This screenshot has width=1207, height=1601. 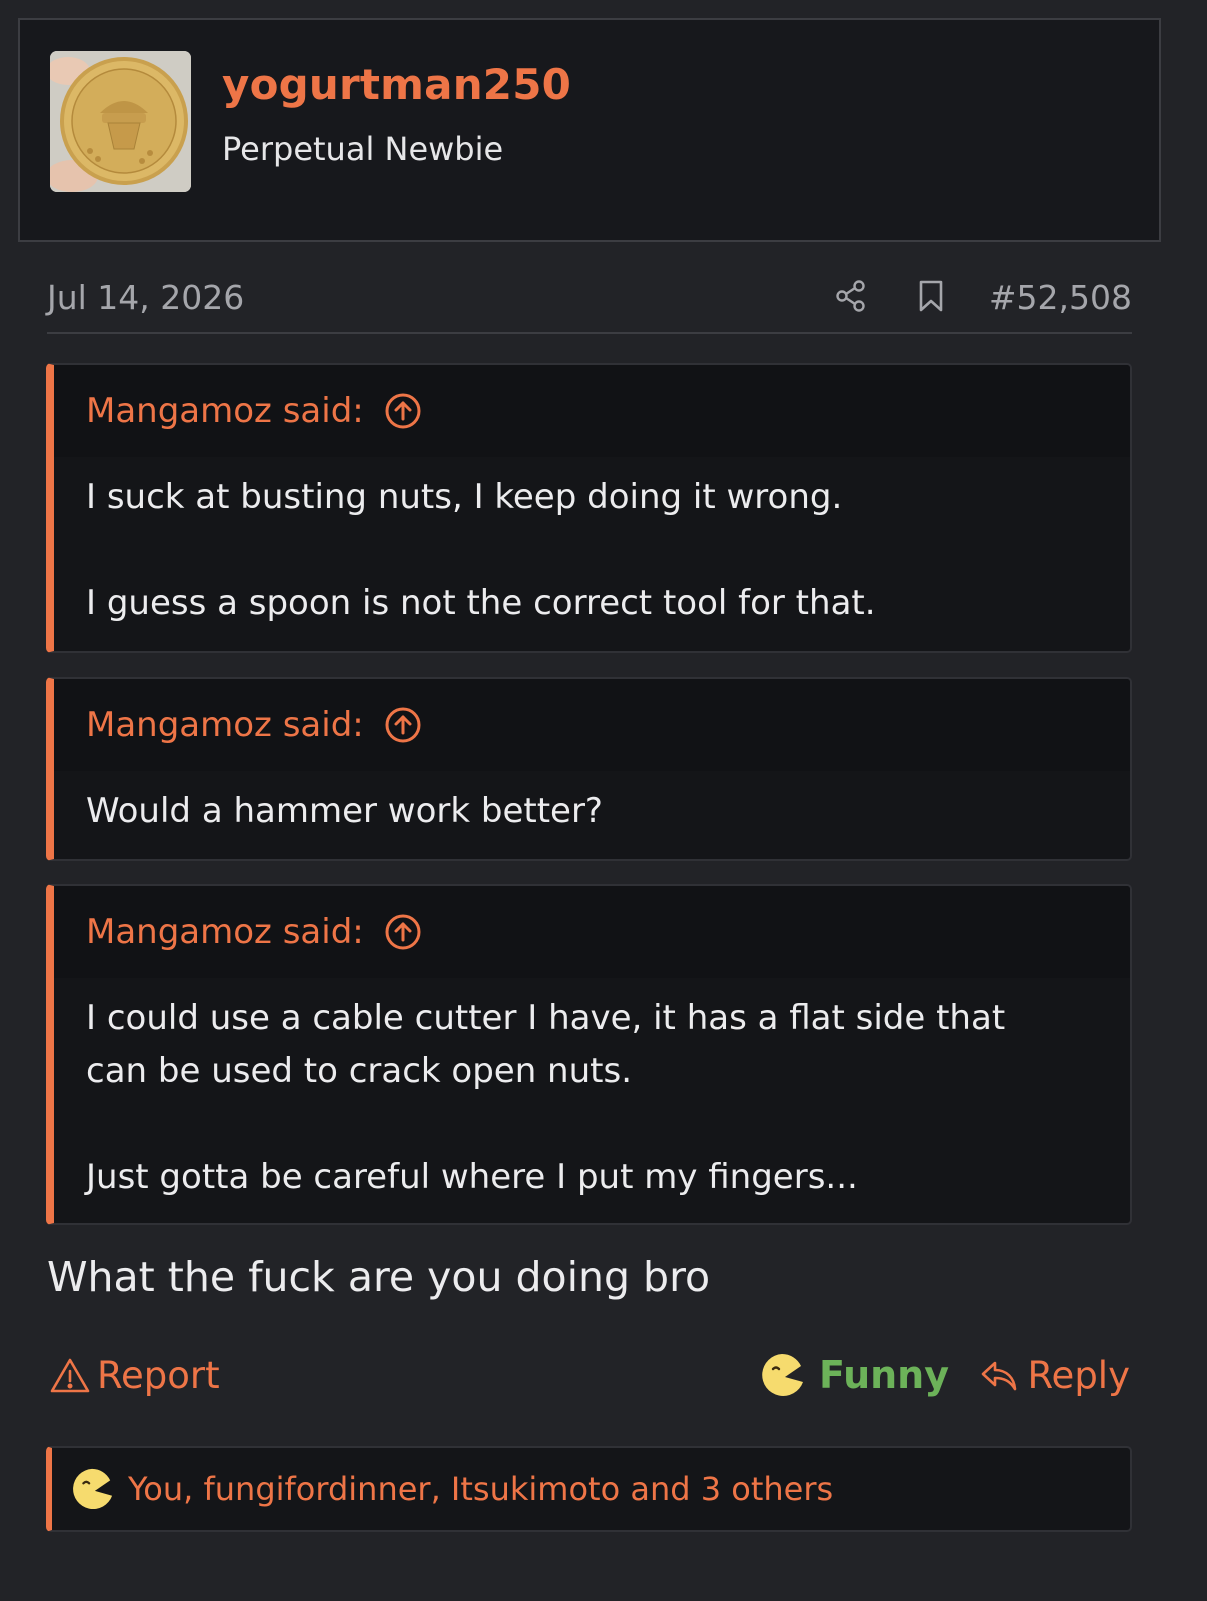 I want to click on reply-label: Reply, so click(x=1078, y=1375).